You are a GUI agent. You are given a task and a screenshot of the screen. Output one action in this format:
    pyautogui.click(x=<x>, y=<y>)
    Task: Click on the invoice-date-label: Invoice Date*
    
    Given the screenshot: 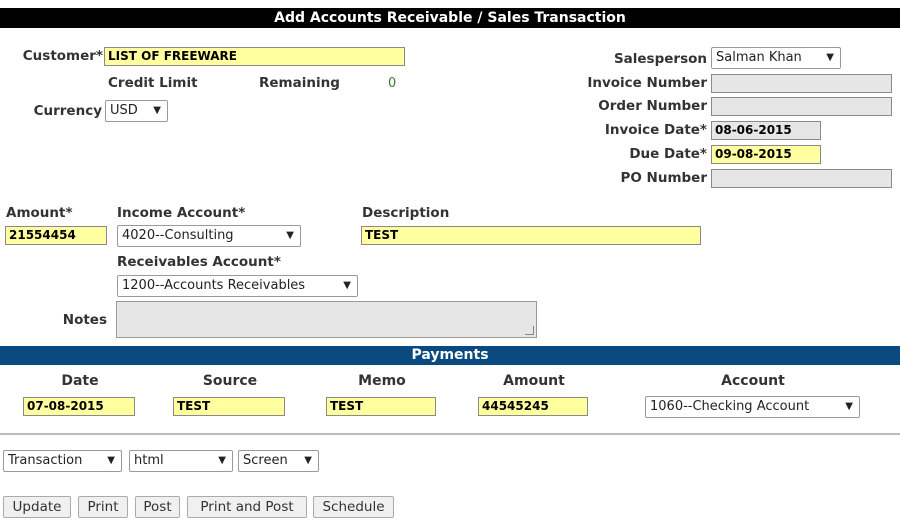 What is the action you would take?
    pyautogui.click(x=655, y=130)
    